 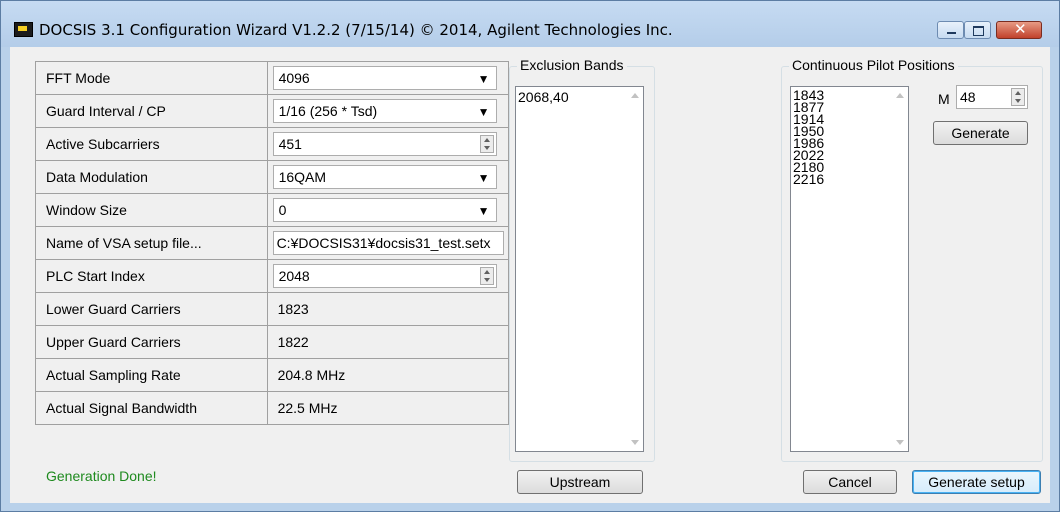 What do you see at coordinates (388, 309) in the screenshot?
I see `param-value-cell: 1823` at bounding box center [388, 309].